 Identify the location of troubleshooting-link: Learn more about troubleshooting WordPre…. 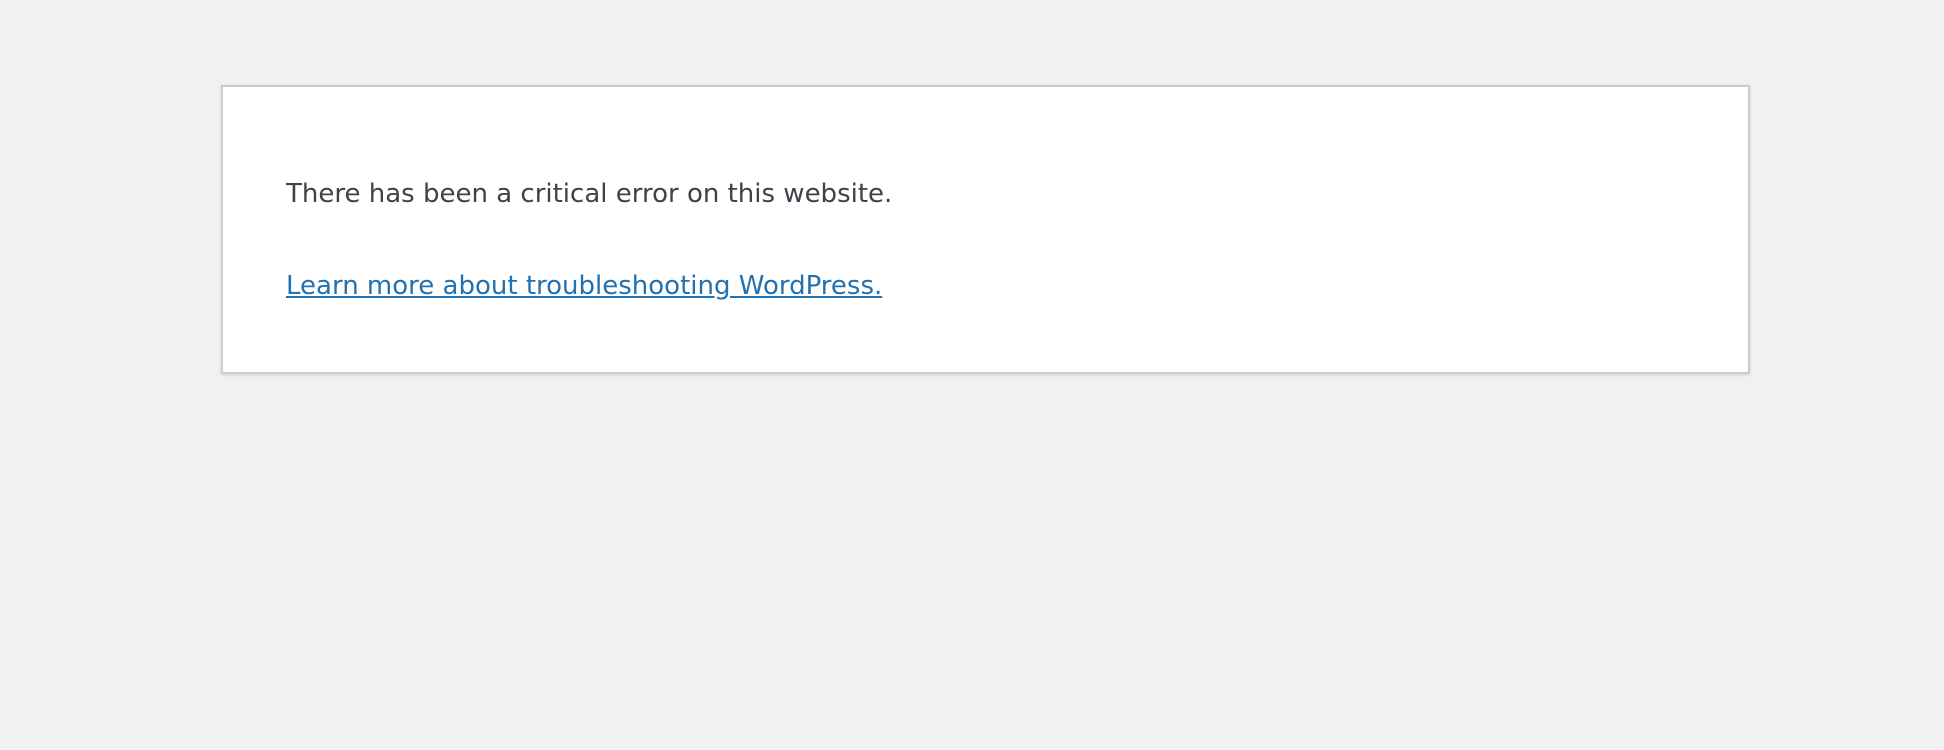
(584, 287).